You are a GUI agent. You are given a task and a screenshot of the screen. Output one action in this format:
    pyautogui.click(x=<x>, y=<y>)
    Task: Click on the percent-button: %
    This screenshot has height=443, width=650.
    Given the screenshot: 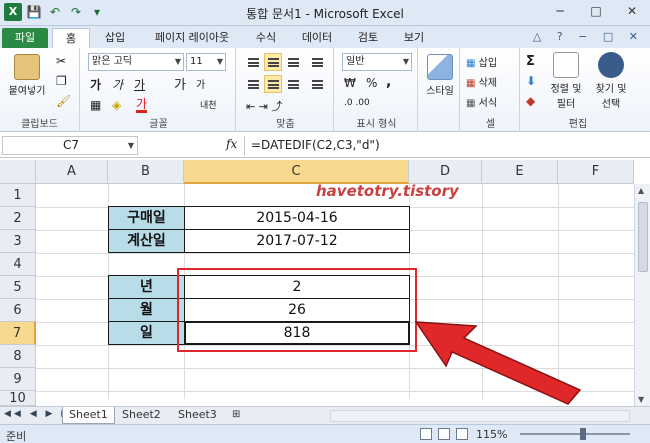 What is the action you would take?
    pyautogui.click(x=371, y=83)
    